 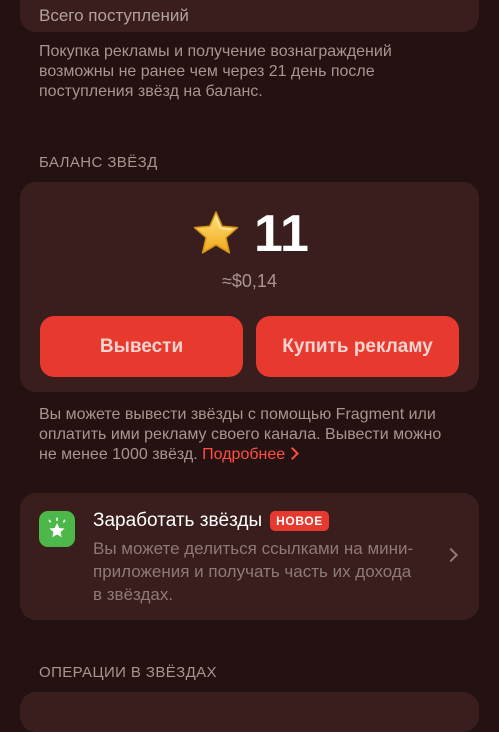 What do you see at coordinates (98, 162) in the screenshot?
I see `balance-section-title: БАЛАНС ЗВЁЗД` at bounding box center [98, 162].